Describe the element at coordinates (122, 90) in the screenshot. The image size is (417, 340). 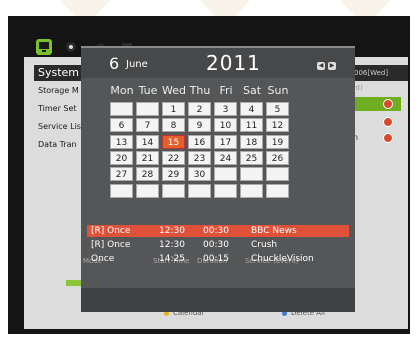
I see `weekday-label: Mon` at that location.